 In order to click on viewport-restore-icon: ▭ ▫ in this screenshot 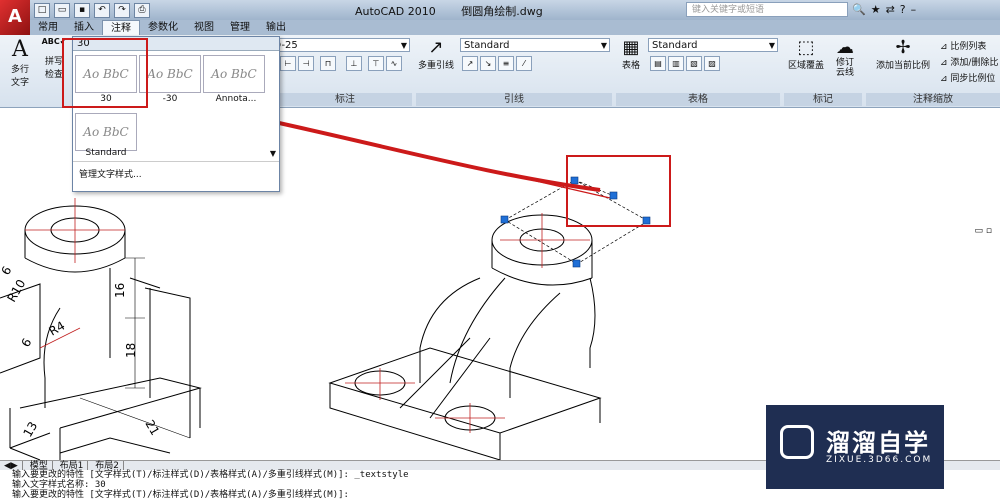, I will do `click(983, 231)`.